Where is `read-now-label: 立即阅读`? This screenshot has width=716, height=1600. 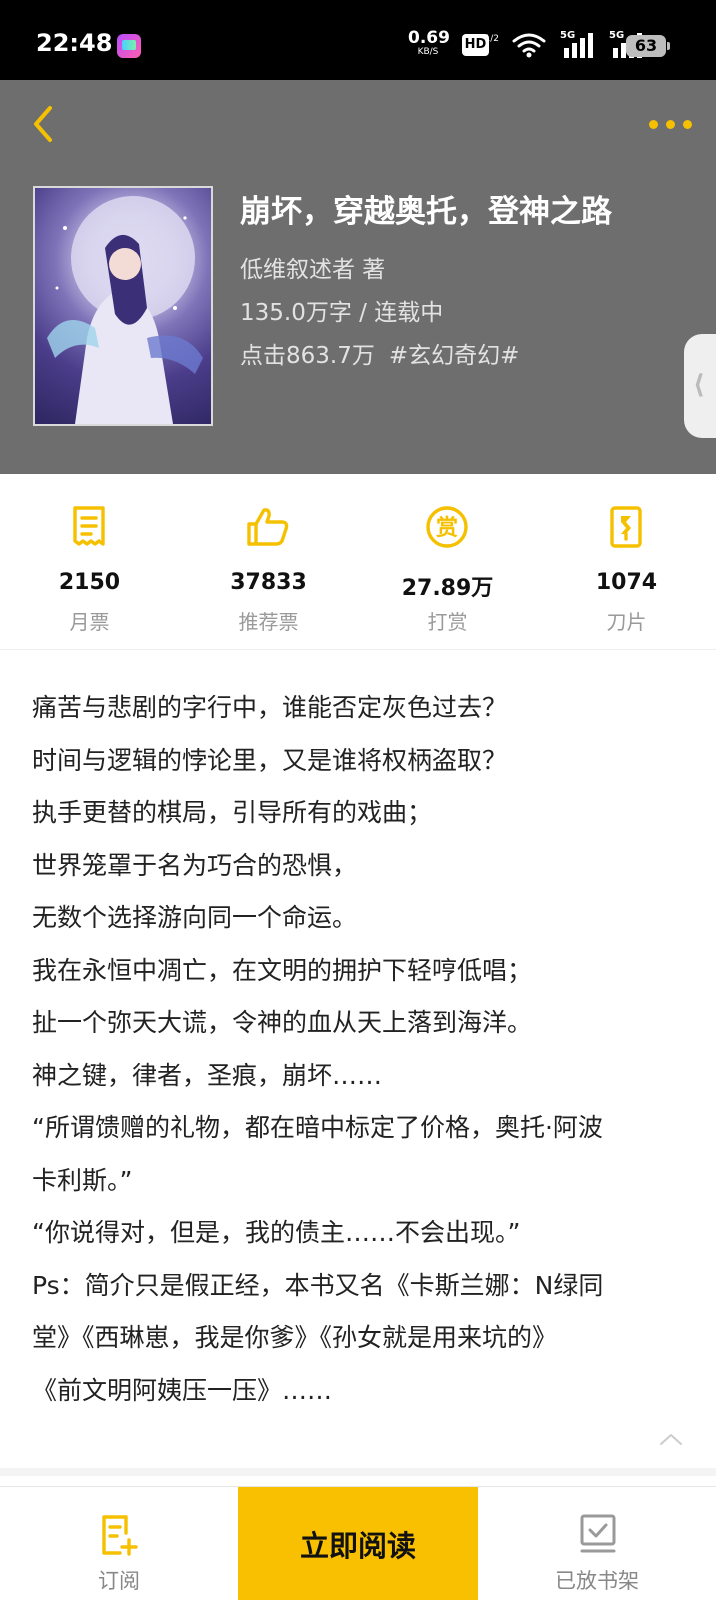
read-now-label: 立即阅读 is located at coordinates (357, 1546).